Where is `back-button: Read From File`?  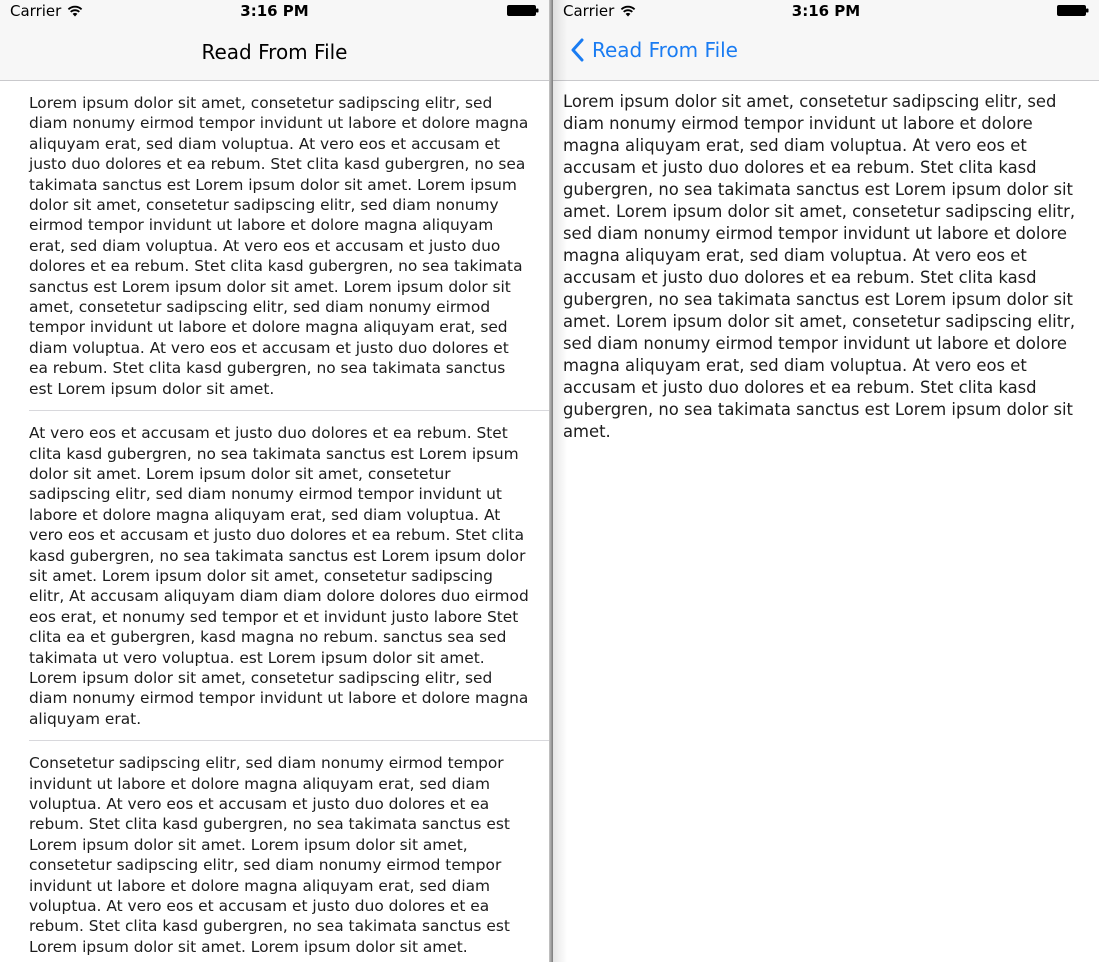
back-button: Read From File is located at coordinates (654, 50).